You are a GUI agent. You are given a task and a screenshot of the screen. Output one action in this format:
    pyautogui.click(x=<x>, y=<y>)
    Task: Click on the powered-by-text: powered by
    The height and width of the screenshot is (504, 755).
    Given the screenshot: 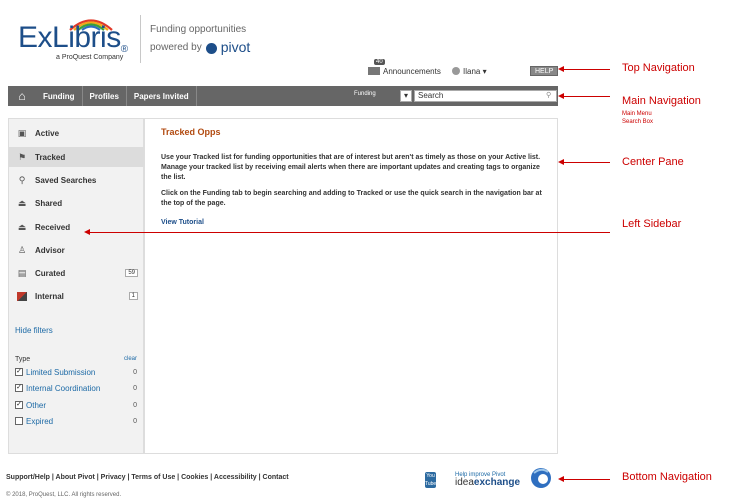 What is the action you would take?
    pyautogui.click(x=176, y=47)
    